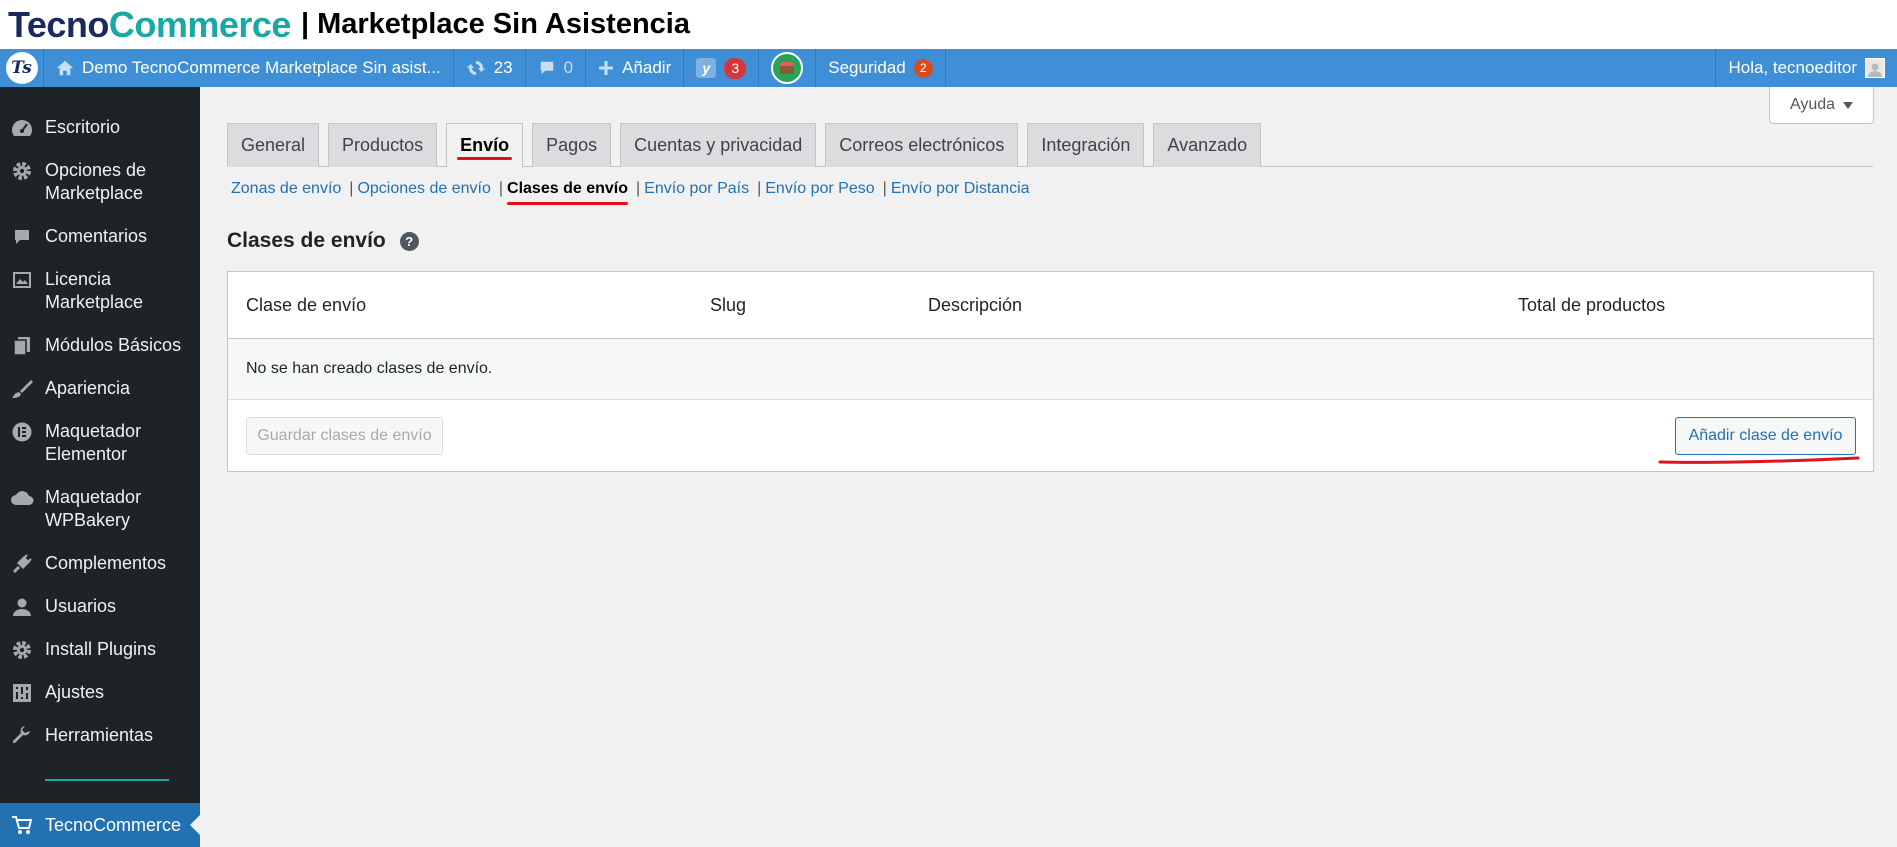 The image size is (1897, 847). What do you see at coordinates (100, 606) in the screenshot?
I see `sidebar-item-usuarios: Usuarios` at bounding box center [100, 606].